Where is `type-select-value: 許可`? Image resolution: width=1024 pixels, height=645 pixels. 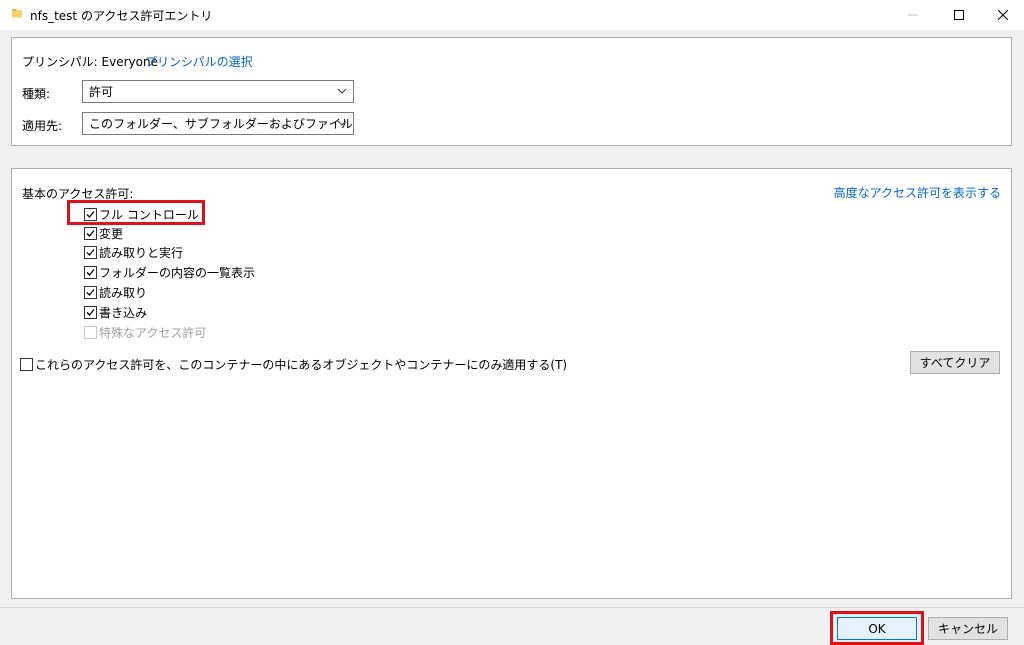
type-select-value: 許可 is located at coordinates (101, 92).